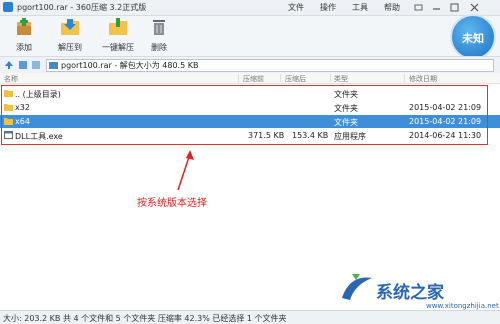 The image size is (500, 324). What do you see at coordinates (23, 65) in the screenshot?
I see `list-view-icon` at bounding box center [23, 65].